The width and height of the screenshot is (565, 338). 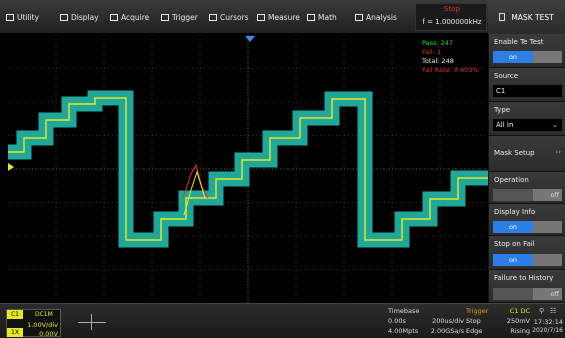 I want to click on failure-history-on, so click(x=513, y=294).